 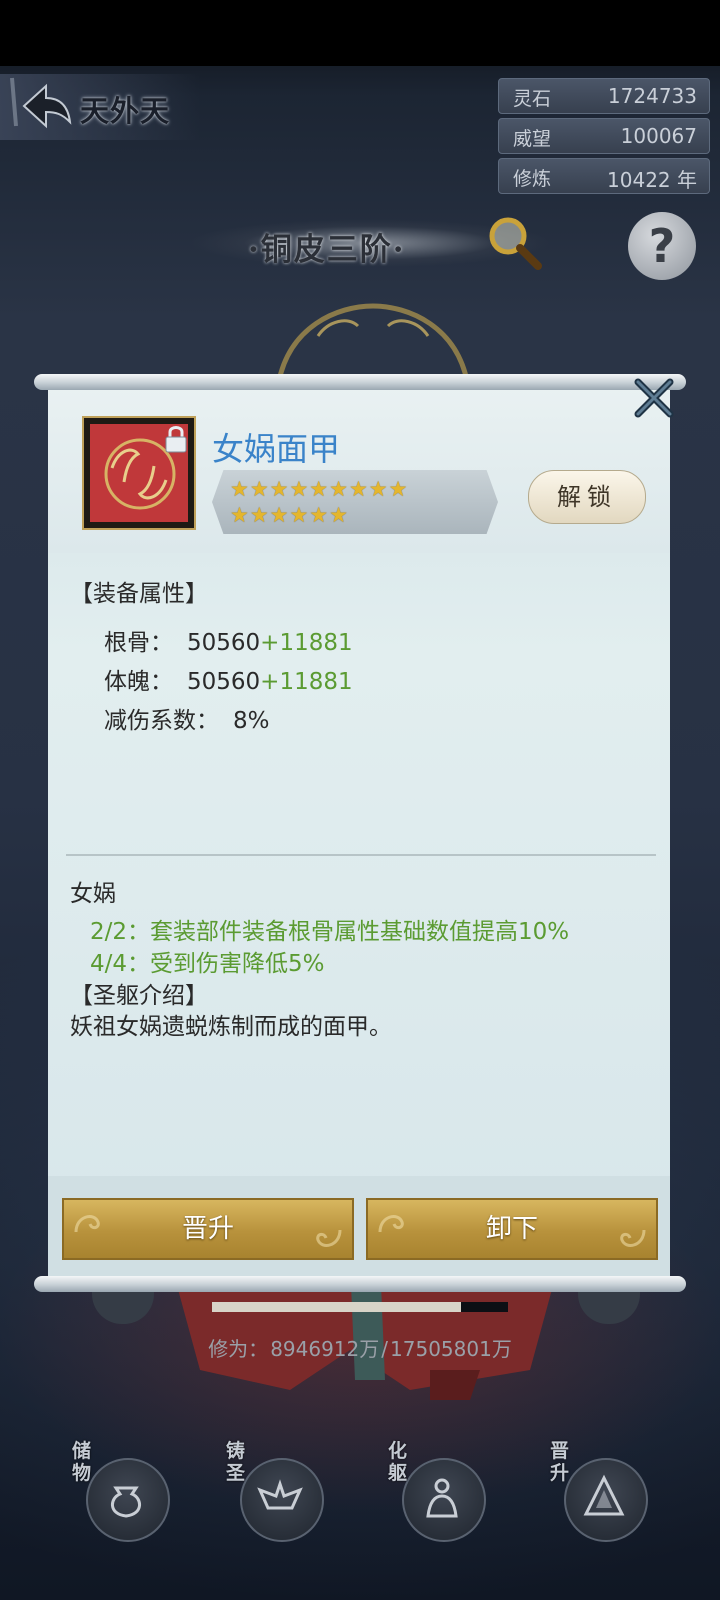 I want to click on cultivation-max: 17505801万, so click(x=451, y=1349).